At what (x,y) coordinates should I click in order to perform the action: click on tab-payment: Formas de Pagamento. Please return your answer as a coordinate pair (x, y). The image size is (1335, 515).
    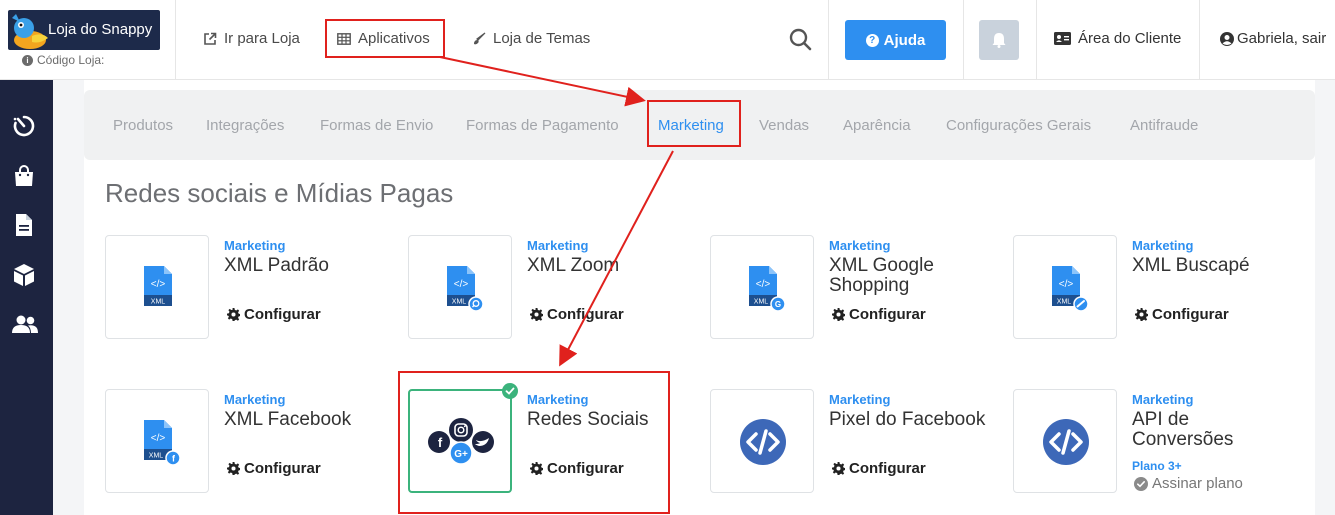
    Looking at the image, I should click on (542, 125).